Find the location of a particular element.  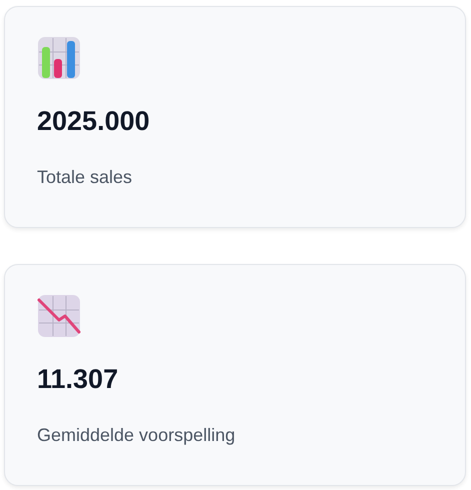

stat-label: Gemiddelde voorspelling is located at coordinates (136, 435).